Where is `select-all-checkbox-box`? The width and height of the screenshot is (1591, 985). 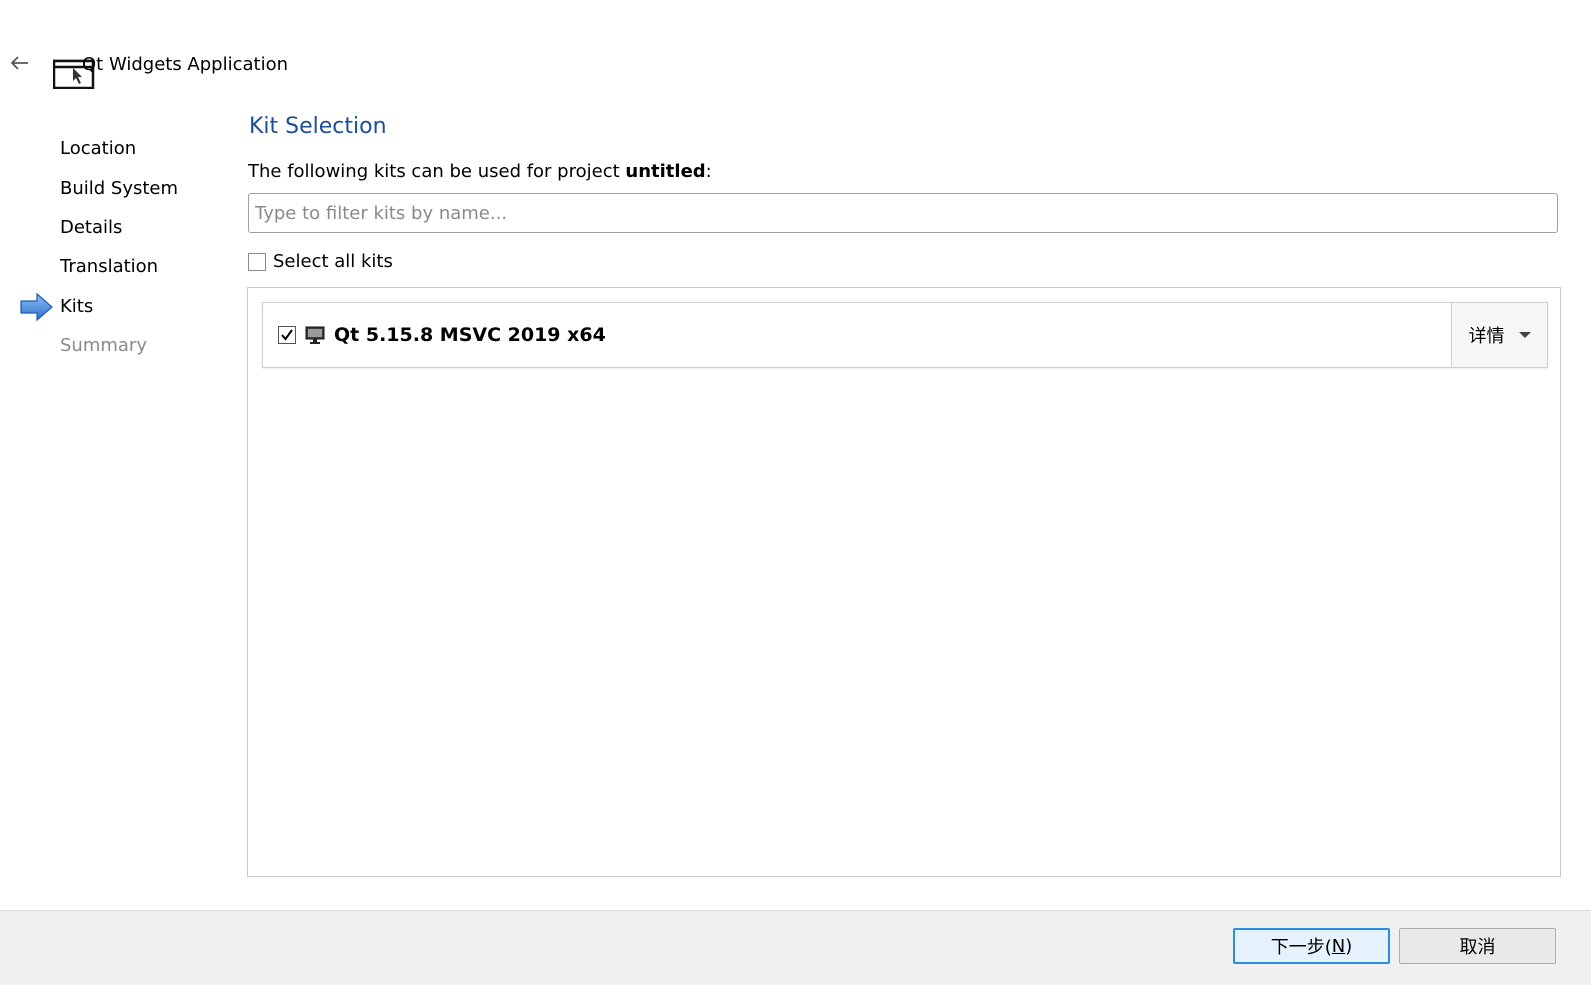
select-all-checkbox-box is located at coordinates (257, 262).